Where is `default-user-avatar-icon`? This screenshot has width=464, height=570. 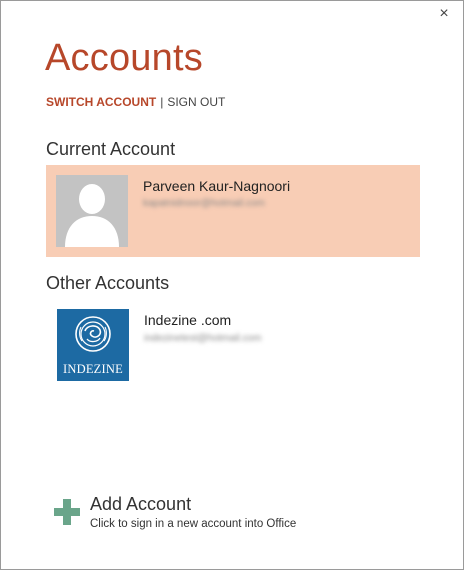
default-user-avatar-icon is located at coordinates (92, 211).